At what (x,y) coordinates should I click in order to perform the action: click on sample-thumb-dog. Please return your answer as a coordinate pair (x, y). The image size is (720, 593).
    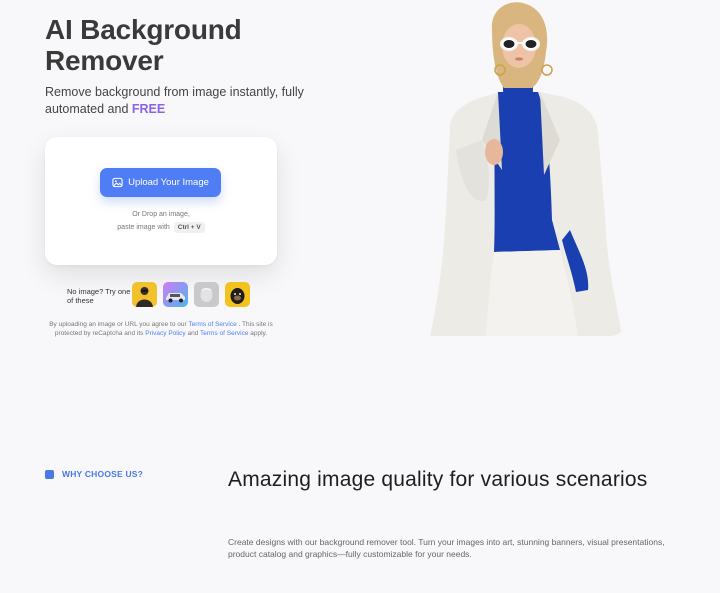
    Looking at the image, I should click on (237, 294).